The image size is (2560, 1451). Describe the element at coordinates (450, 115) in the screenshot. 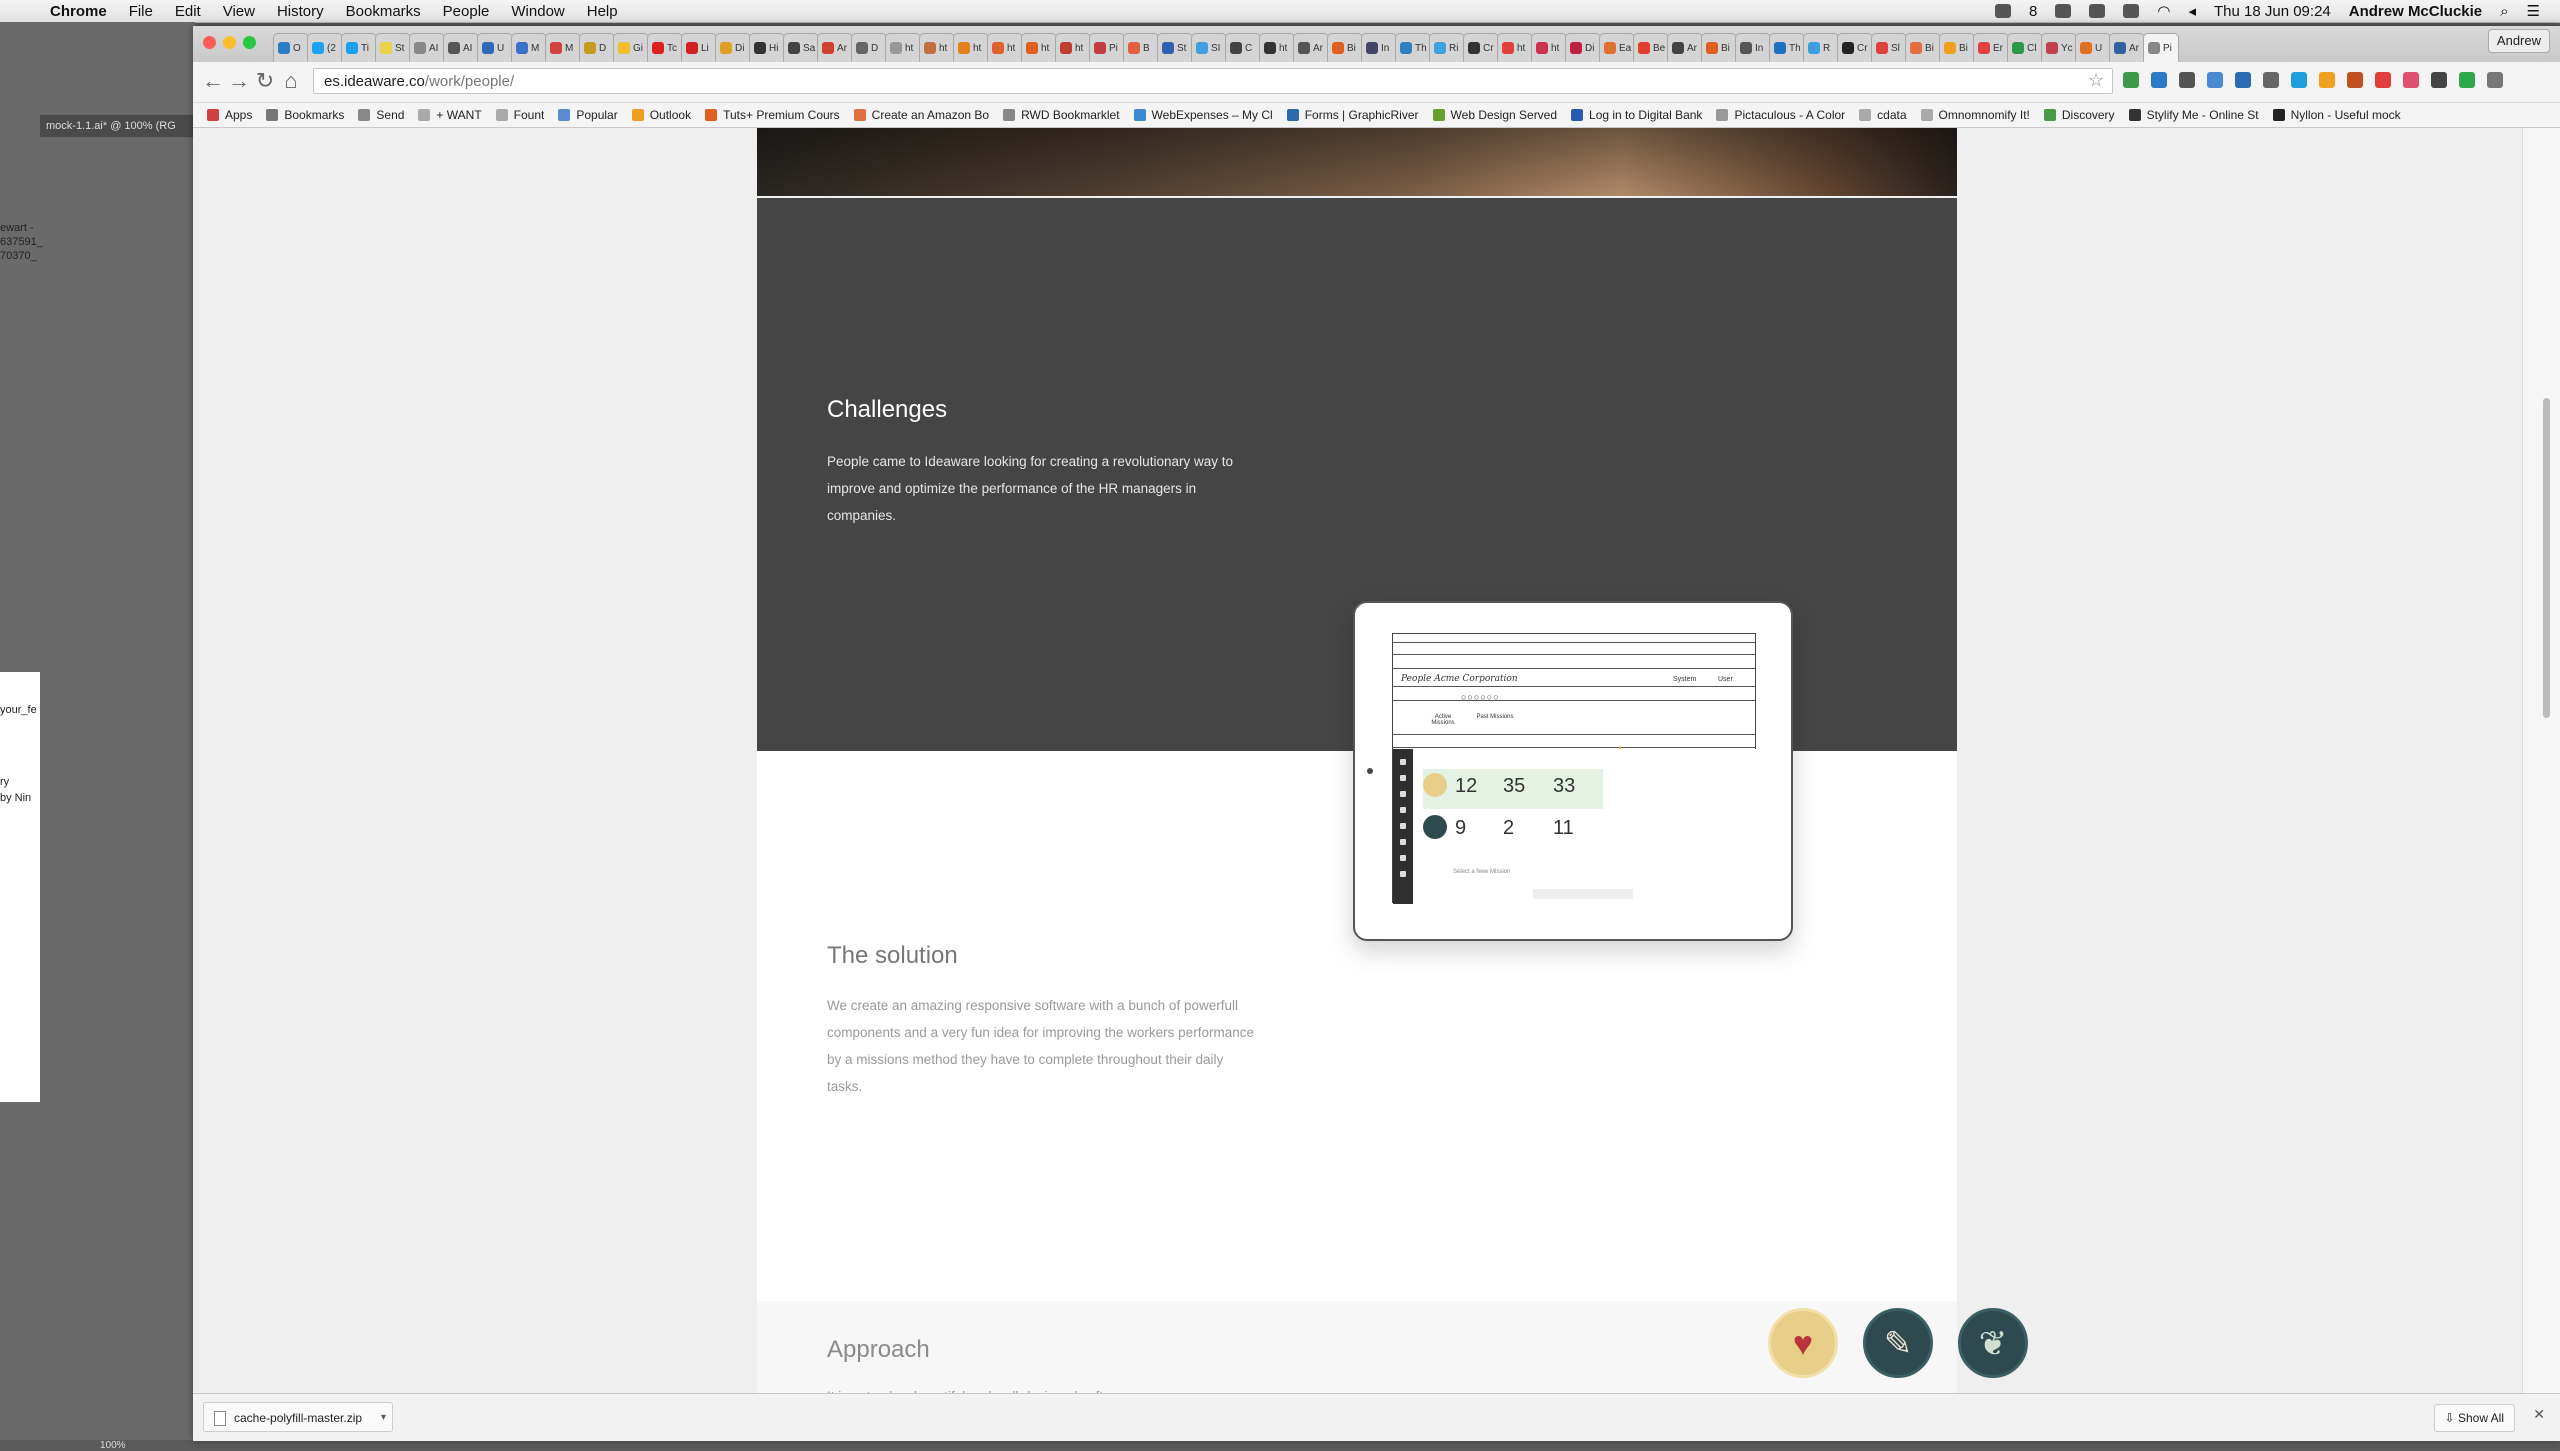

I see `bookmark-item: + WANT` at that location.